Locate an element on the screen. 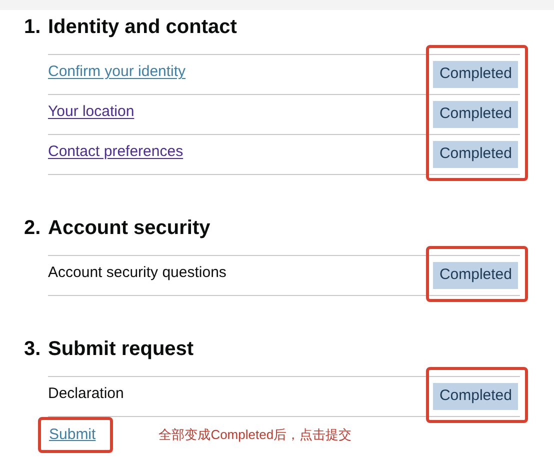 The width and height of the screenshot is (554, 467). section-heading: Identity and contact is located at coordinates (142, 27).